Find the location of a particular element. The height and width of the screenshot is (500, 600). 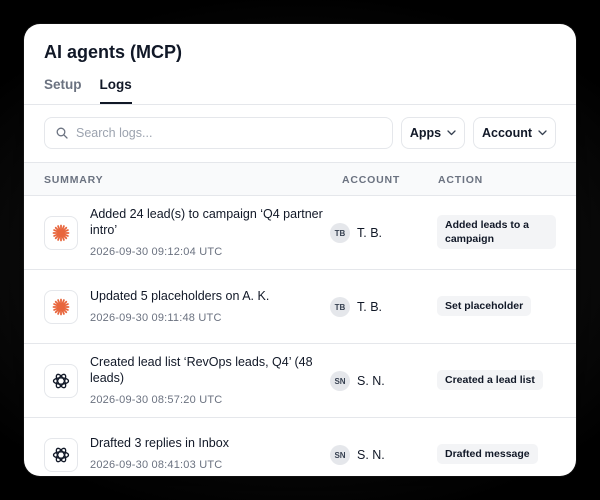

column-header-account: ACCOUNT is located at coordinates (371, 180).